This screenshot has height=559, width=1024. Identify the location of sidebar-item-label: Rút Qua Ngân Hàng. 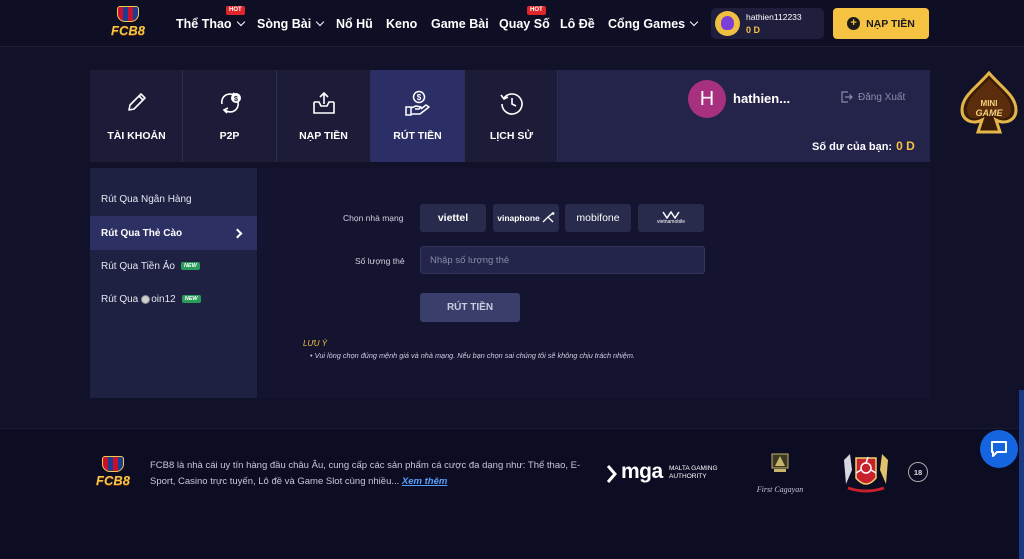
(146, 199).